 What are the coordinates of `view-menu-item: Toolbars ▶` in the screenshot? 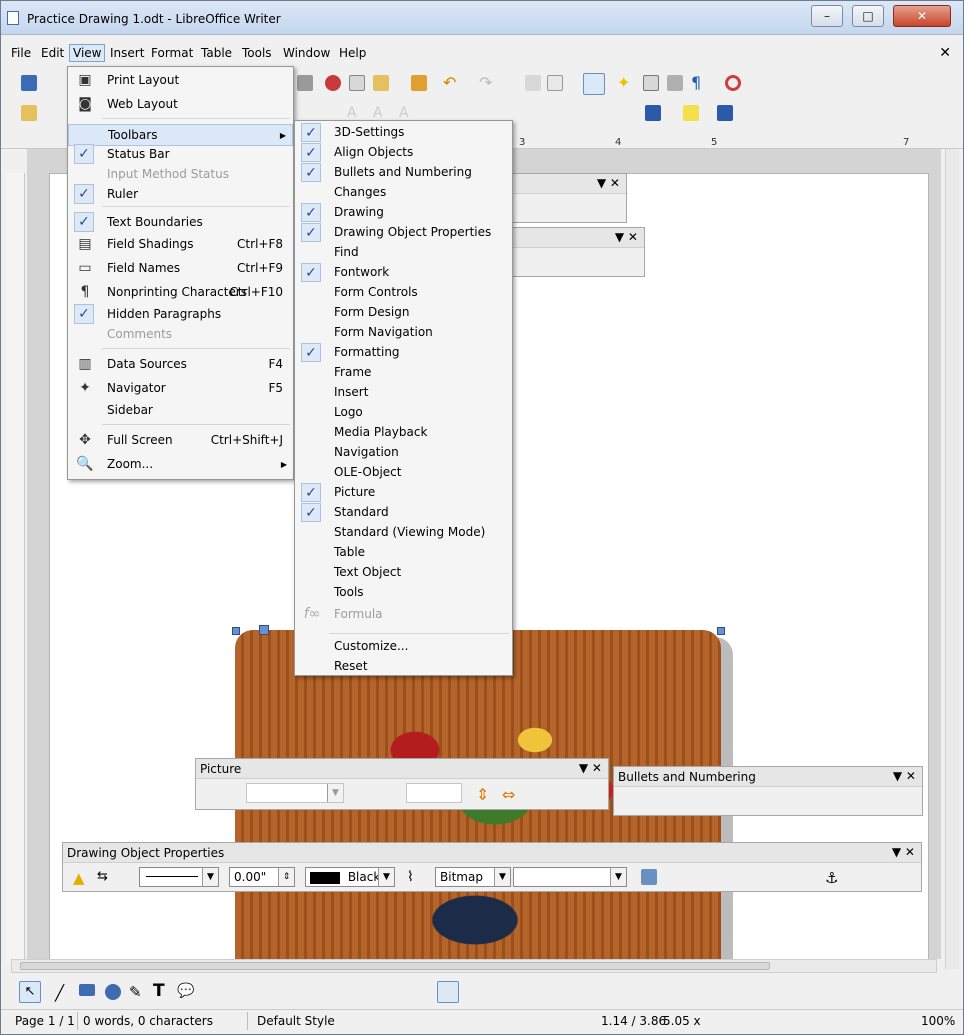 It's located at (180, 135).